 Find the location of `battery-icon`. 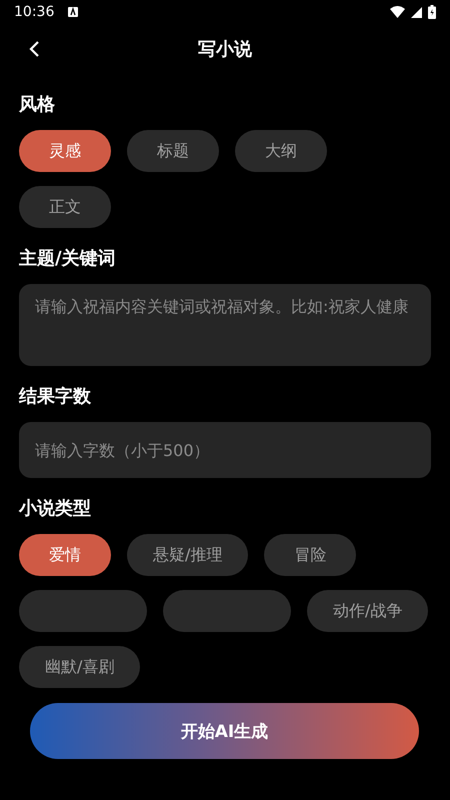

battery-icon is located at coordinates (432, 12).